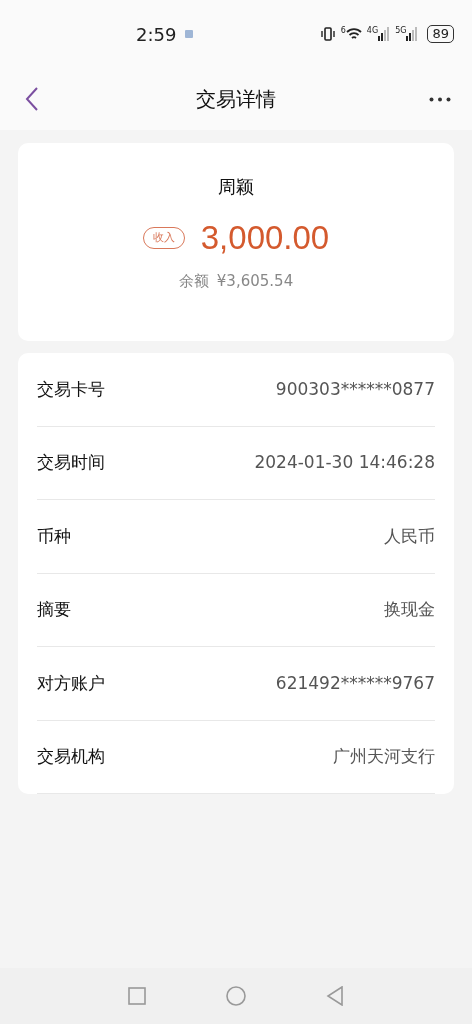  What do you see at coordinates (384, 756) in the screenshot?
I see `detail-value: 广州天河支行` at bounding box center [384, 756].